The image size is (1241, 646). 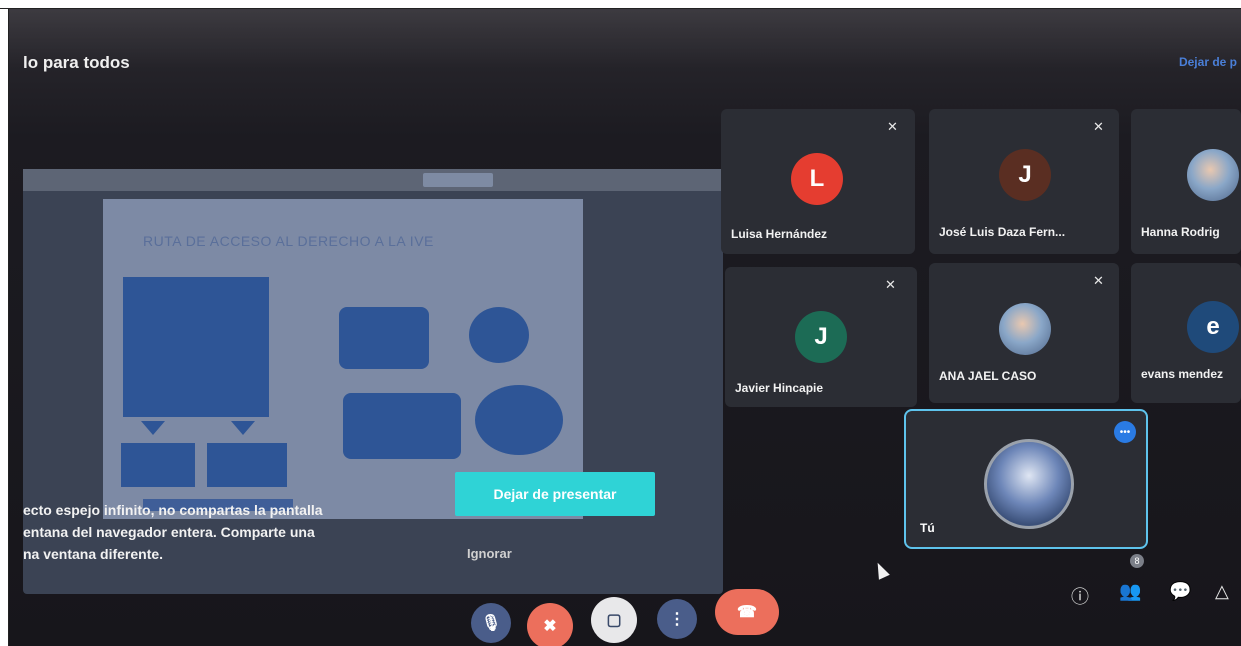 What do you see at coordinates (779, 234) in the screenshot?
I see `participant-name: Luisa Hernández` at bounding box center [779, 234].